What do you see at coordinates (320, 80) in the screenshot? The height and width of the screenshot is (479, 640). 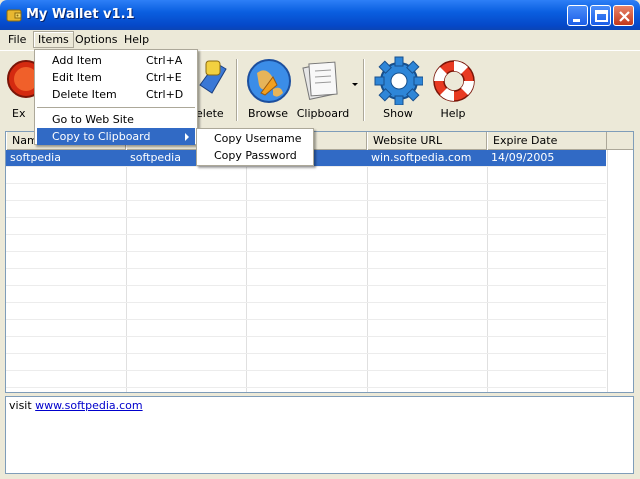 I see `clipboard-icon` at bounding box center [320, 80].